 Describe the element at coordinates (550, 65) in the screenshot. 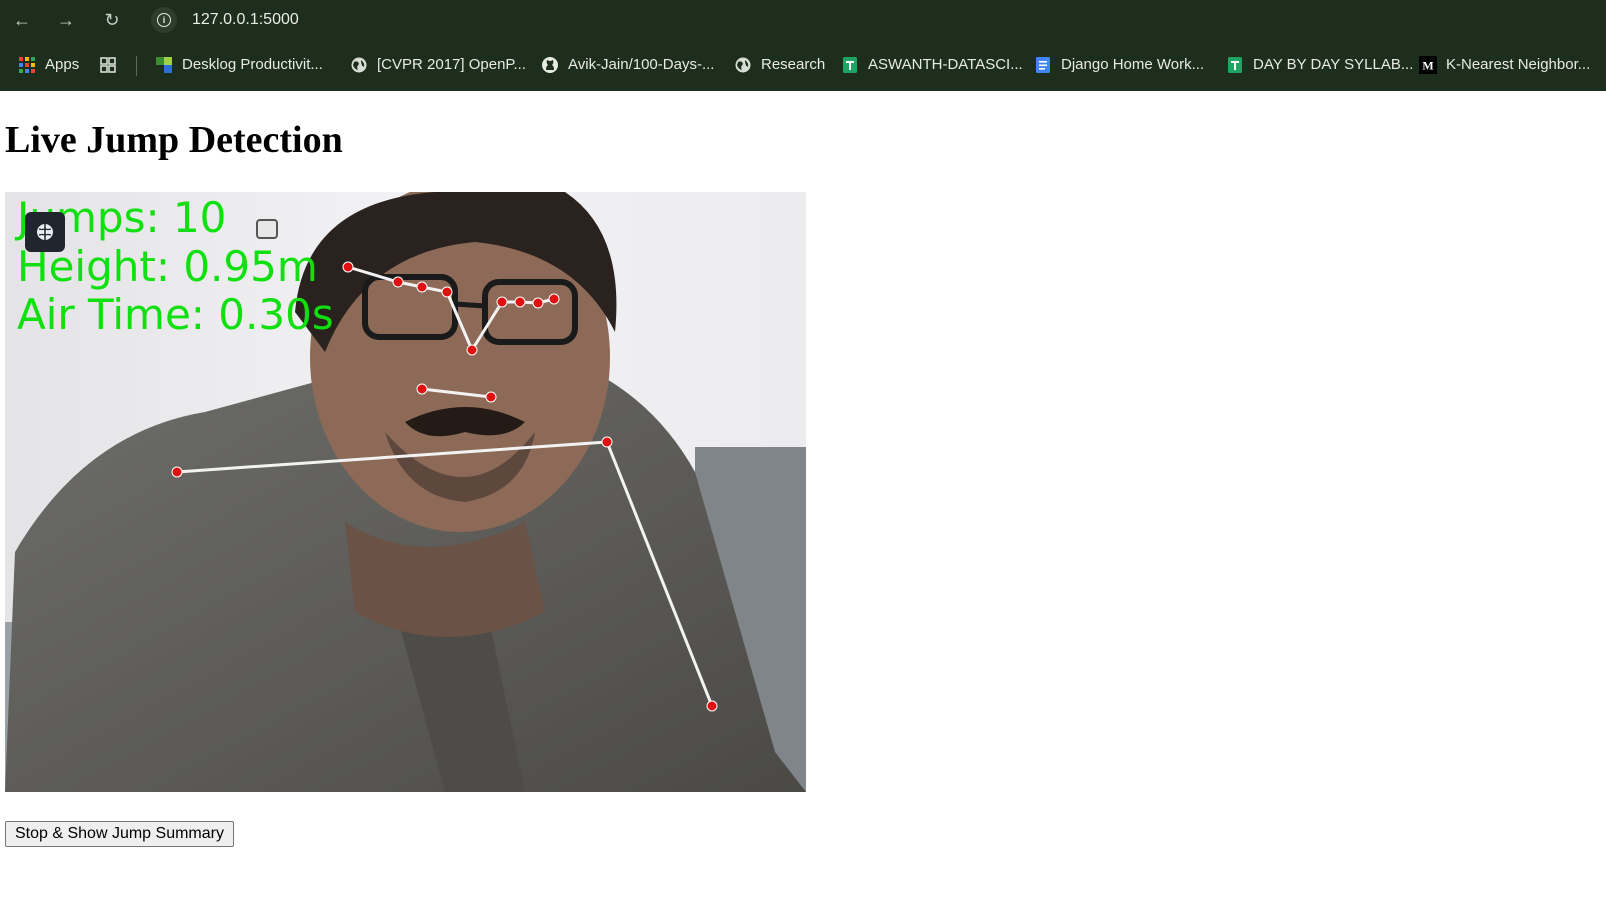

I see `github-icon` at that location.